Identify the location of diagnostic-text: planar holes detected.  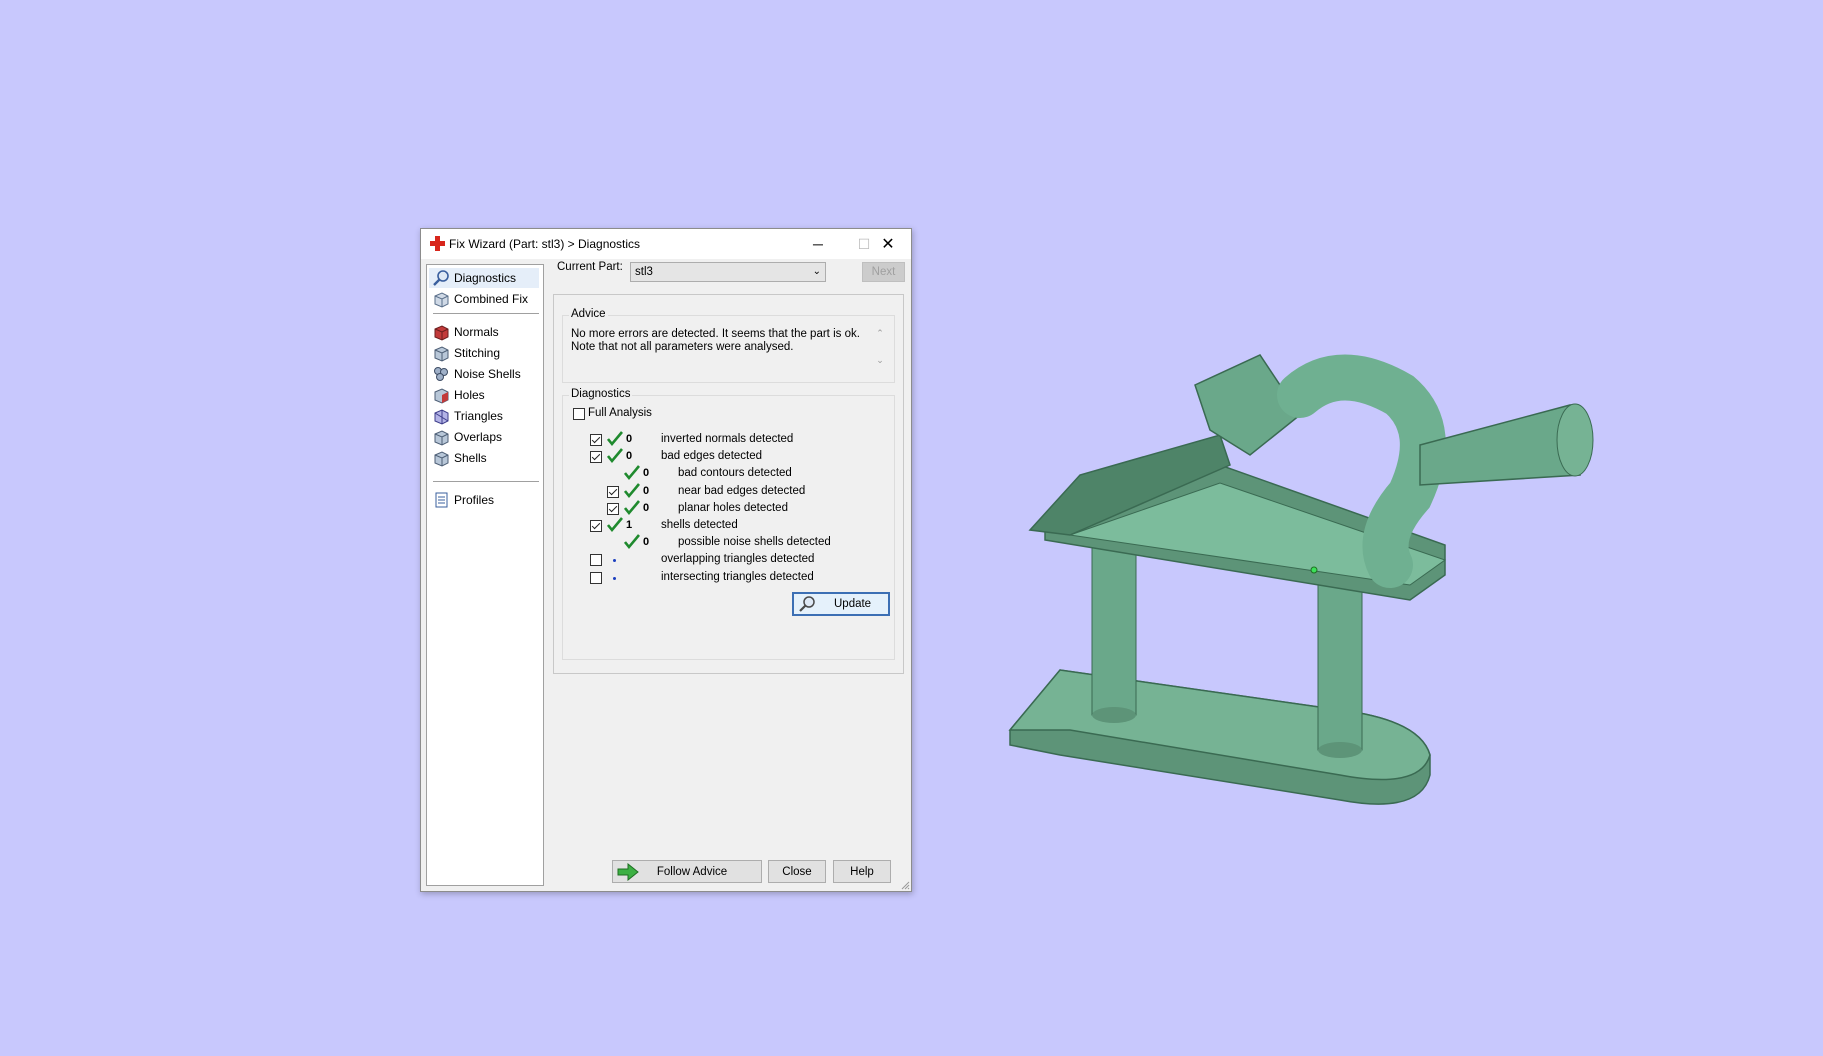
(733, 508).